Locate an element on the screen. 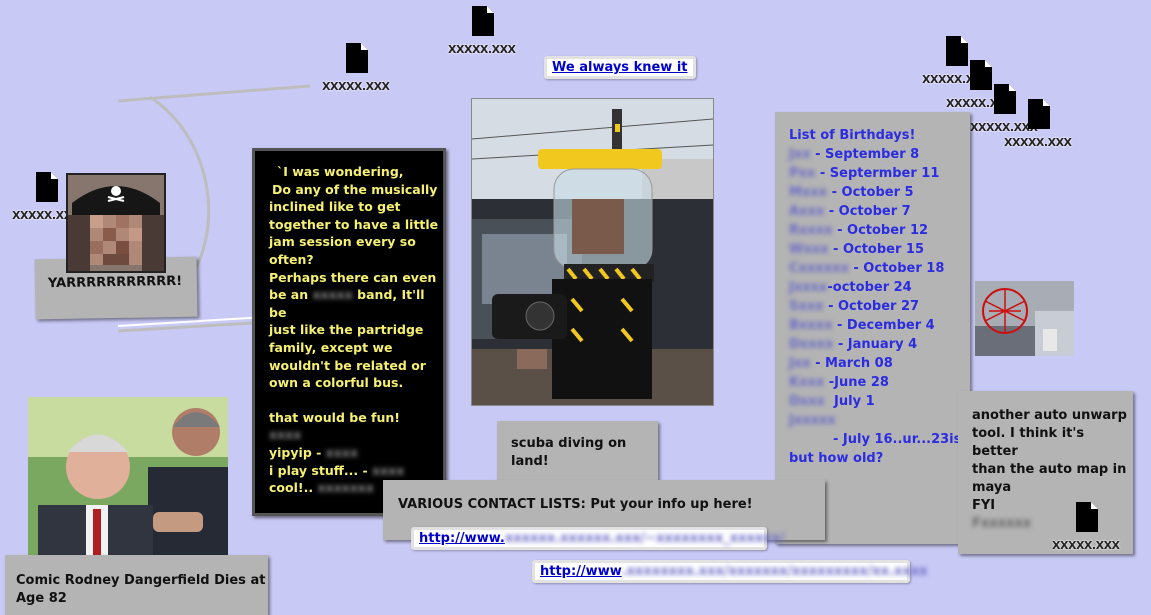  note-line: Perhaps there can even is located at coordinates (353, 277).